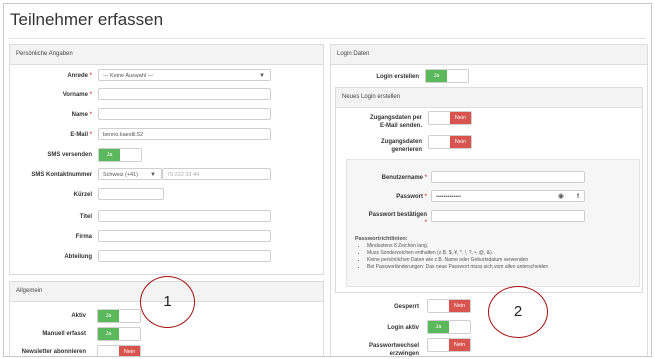 The height and width of the screenshot is (359, 655). Describe the element at coordinates (450, 142) in the screenshot. I see `generate-toggle: Nein` at that location.